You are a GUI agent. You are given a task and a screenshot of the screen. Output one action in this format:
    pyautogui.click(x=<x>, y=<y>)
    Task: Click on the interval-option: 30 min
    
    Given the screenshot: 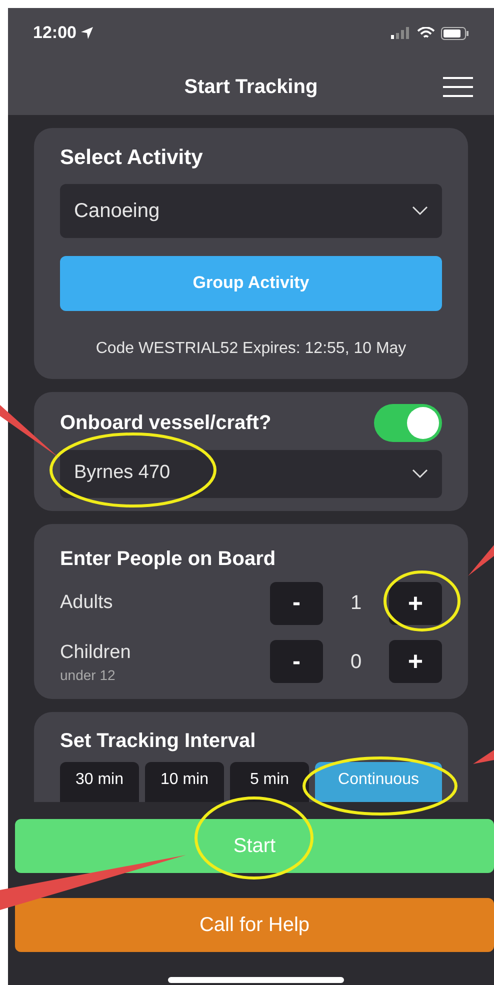 What is the action you would take?
    pyautogui.click(x=99, y=782)
    